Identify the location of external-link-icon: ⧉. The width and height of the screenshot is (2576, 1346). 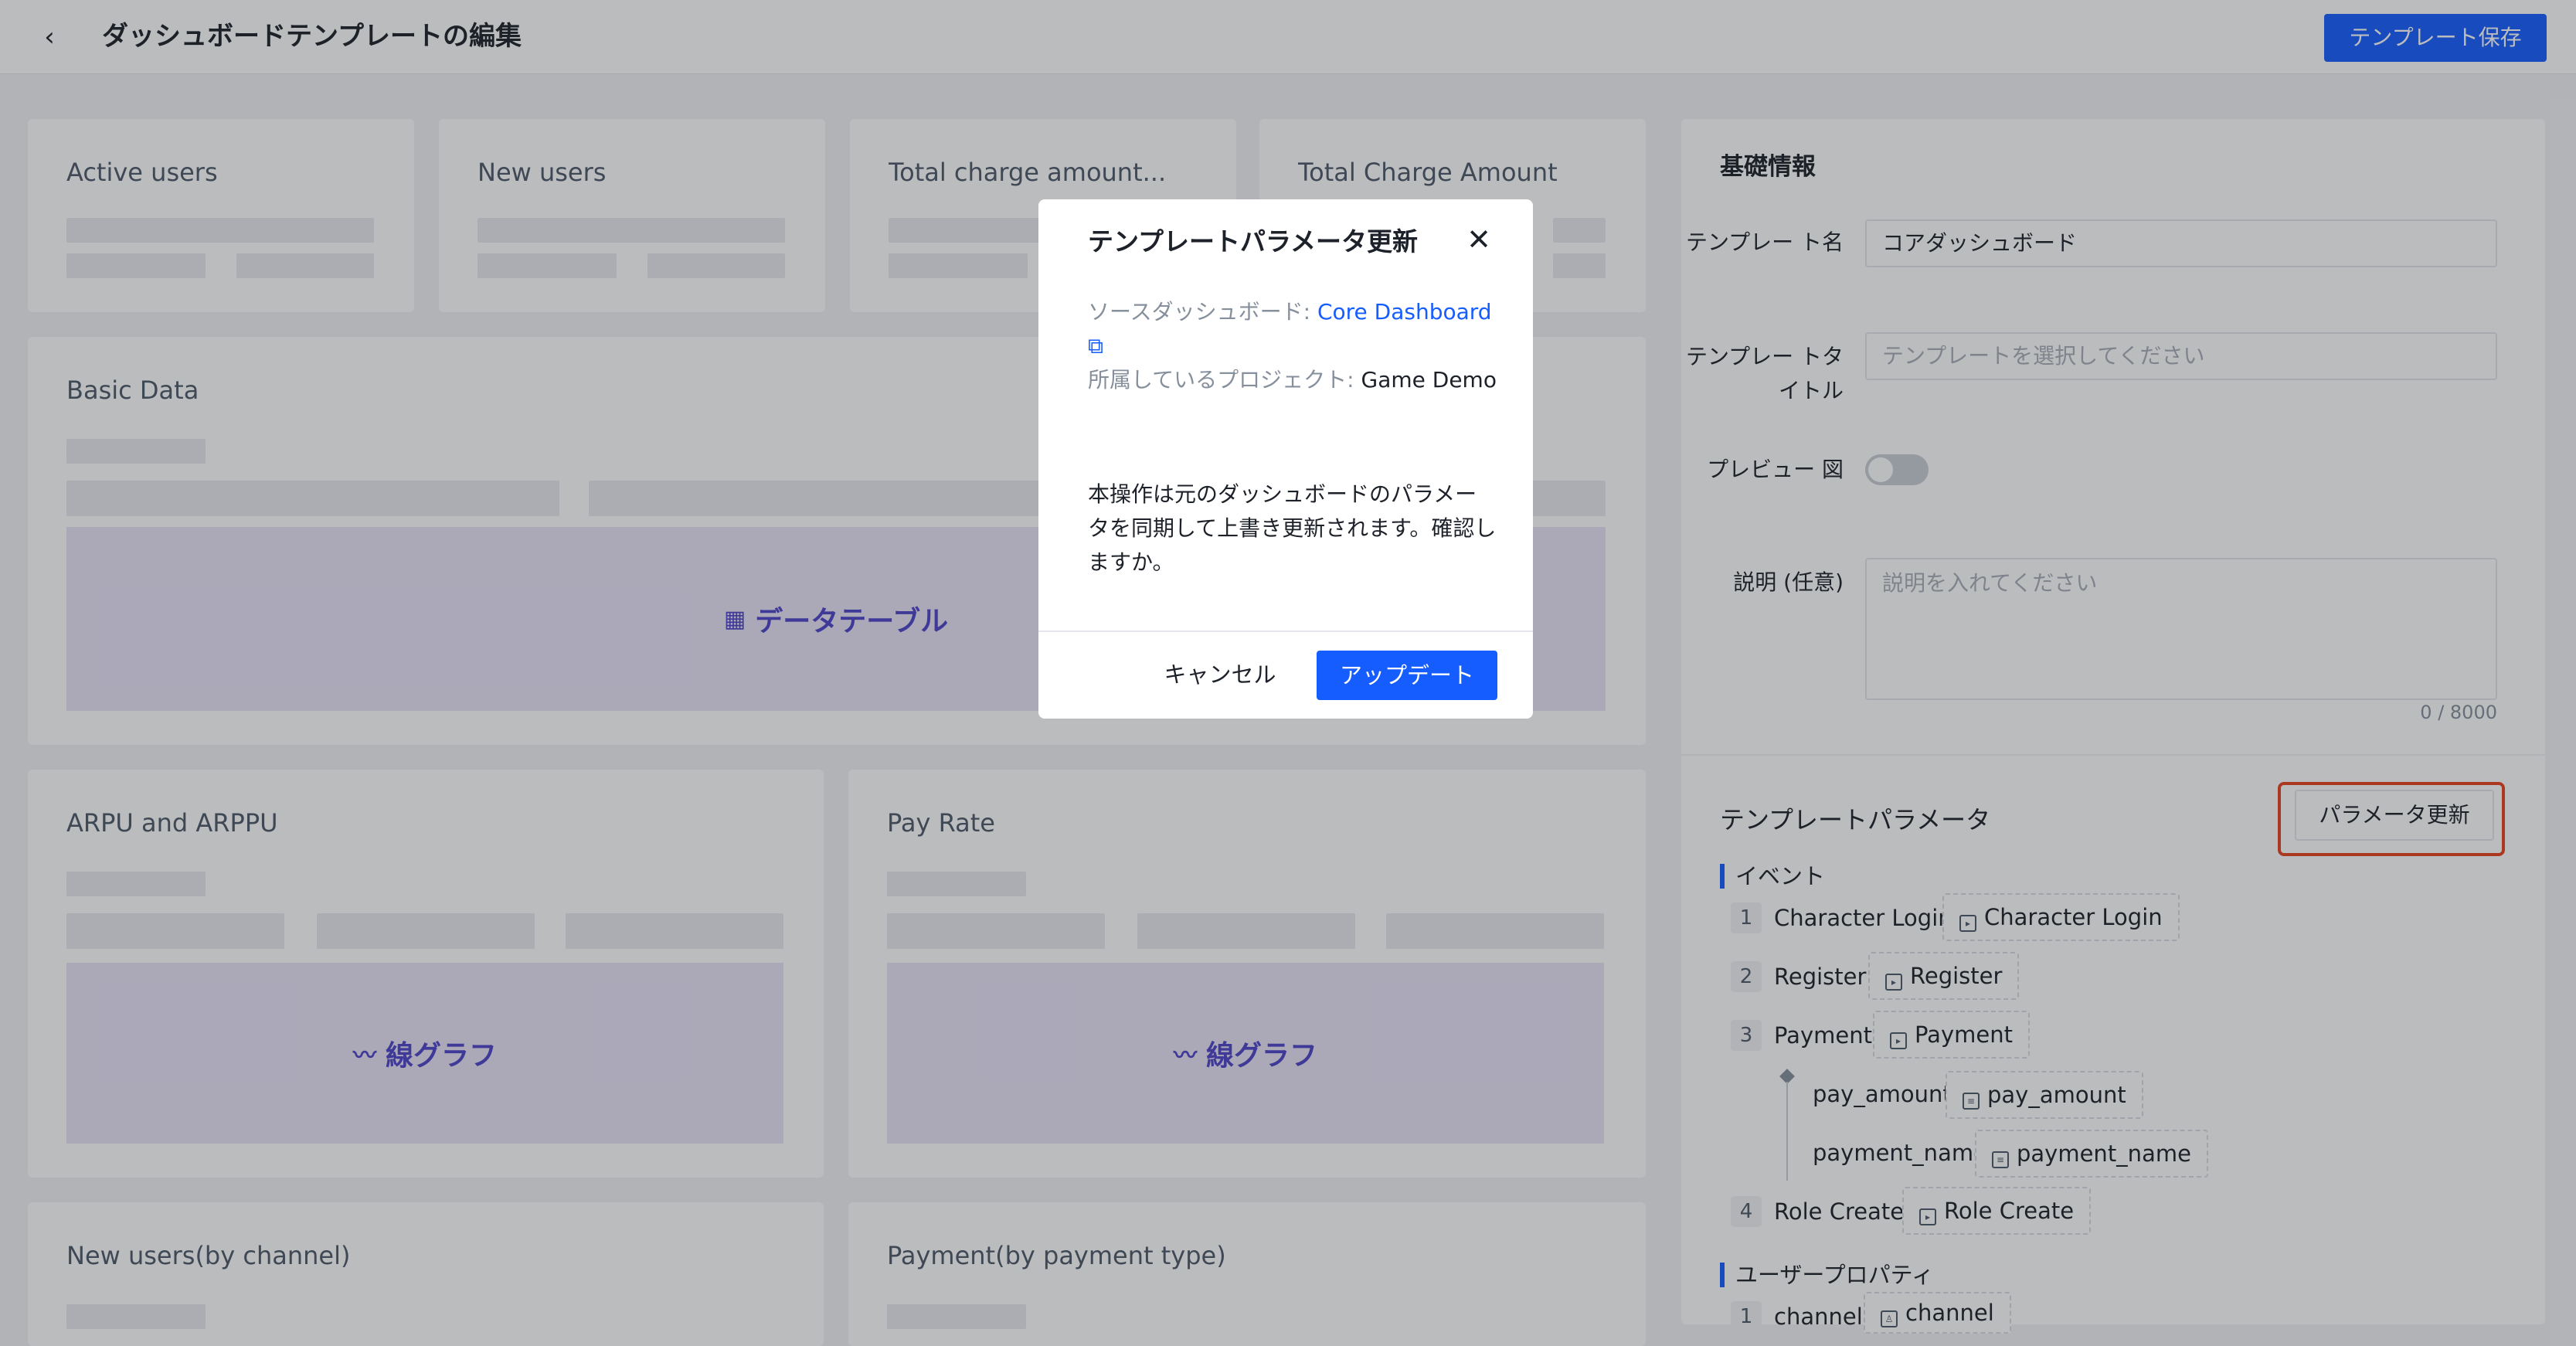
(1095, 346).